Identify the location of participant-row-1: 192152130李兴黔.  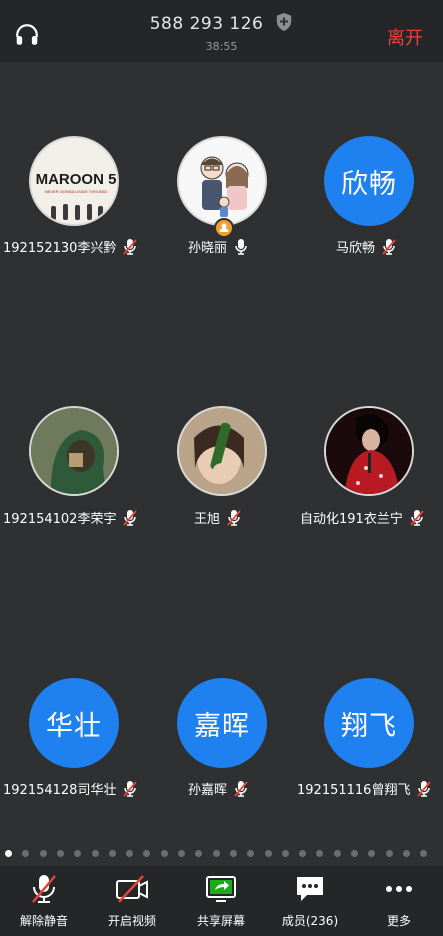
(70, 246).